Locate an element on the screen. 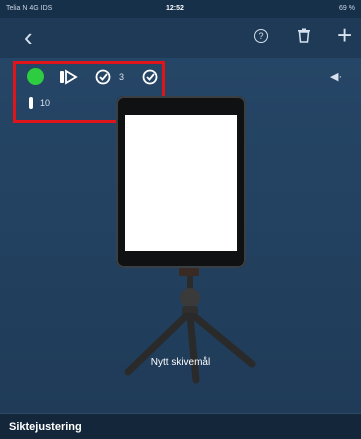 Image resolution: width=361 pixels, height=439 pixels. question-circle-icon: ? is located at coordinates (261, 36).